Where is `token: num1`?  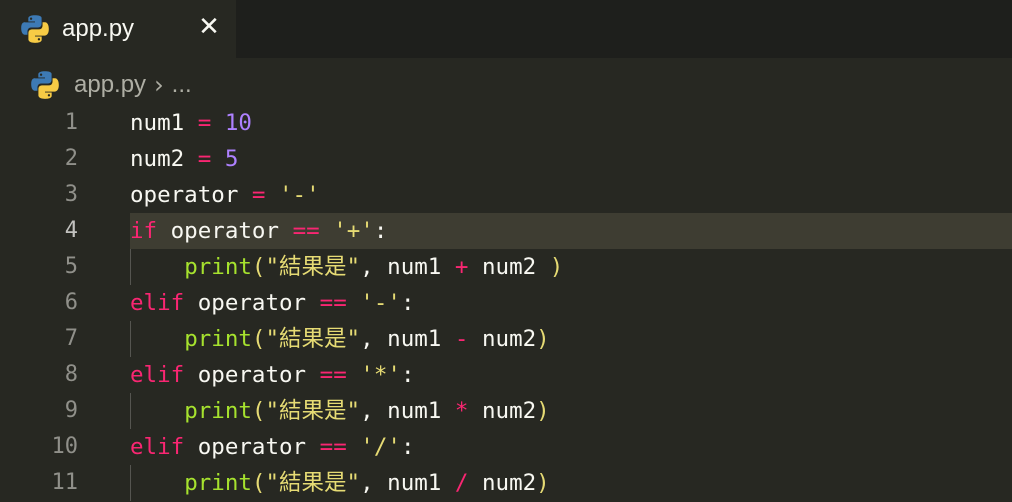
token: num1 is located at coordinates (157, 123).